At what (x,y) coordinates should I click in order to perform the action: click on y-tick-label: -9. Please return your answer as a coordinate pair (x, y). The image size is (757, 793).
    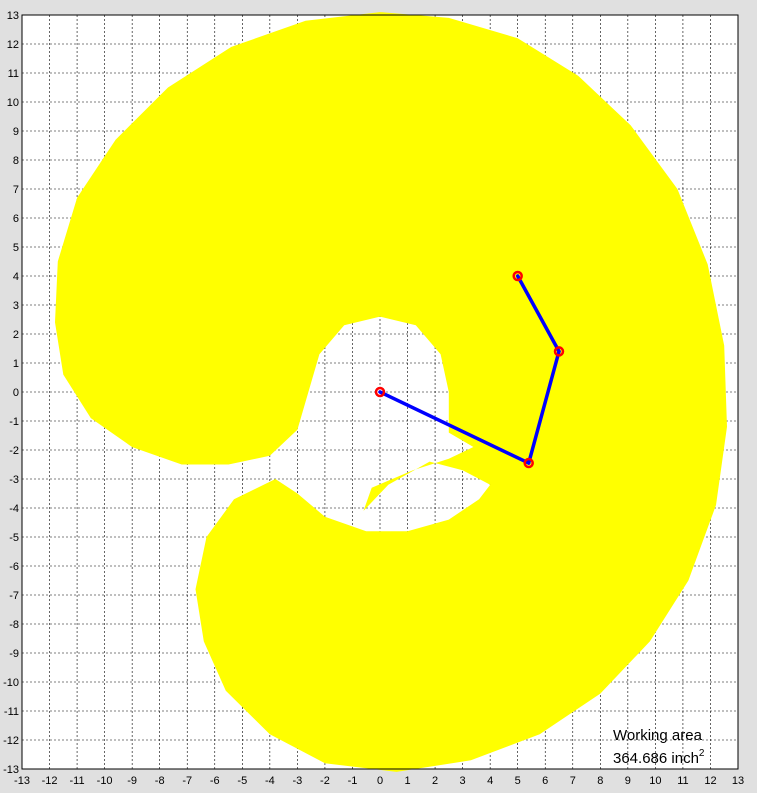
    Looking at the image, I should click on (14, 654).